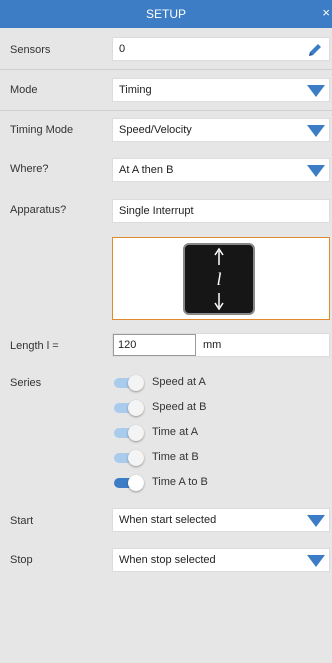 The width and height of the screenshot is (332, 663). What do you see at coordinates (315, 50) in the screenshot?
I see `pencil-icon` at bounding box center [315, 50].